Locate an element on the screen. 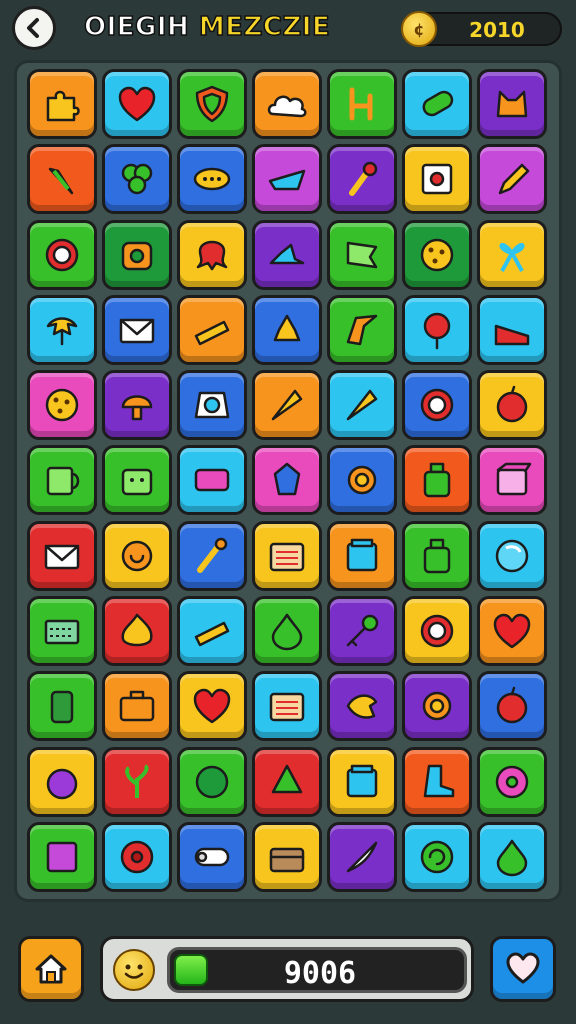 The image size is (576, 1024). drop-icon is located at coordinates (287, 632).